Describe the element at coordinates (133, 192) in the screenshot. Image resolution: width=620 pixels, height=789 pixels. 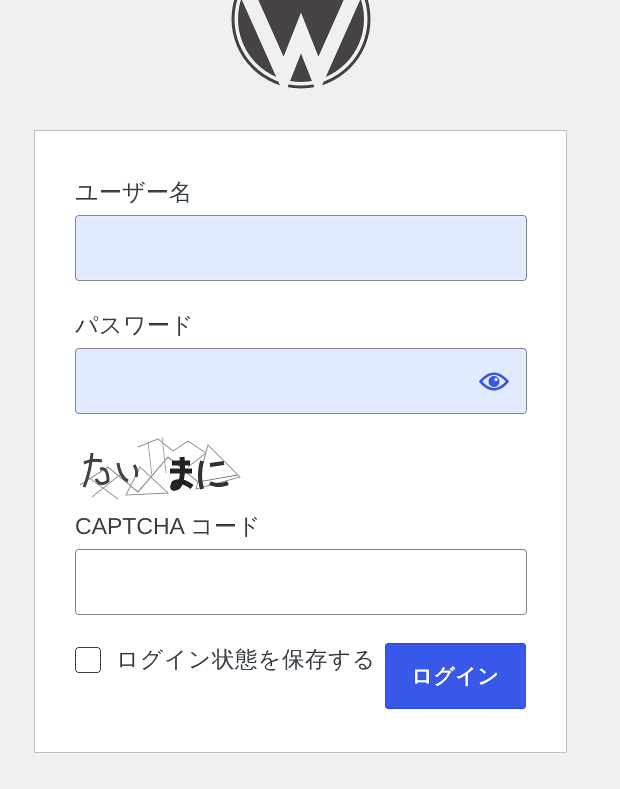
I see `field-label: ユーザー名` at that location.